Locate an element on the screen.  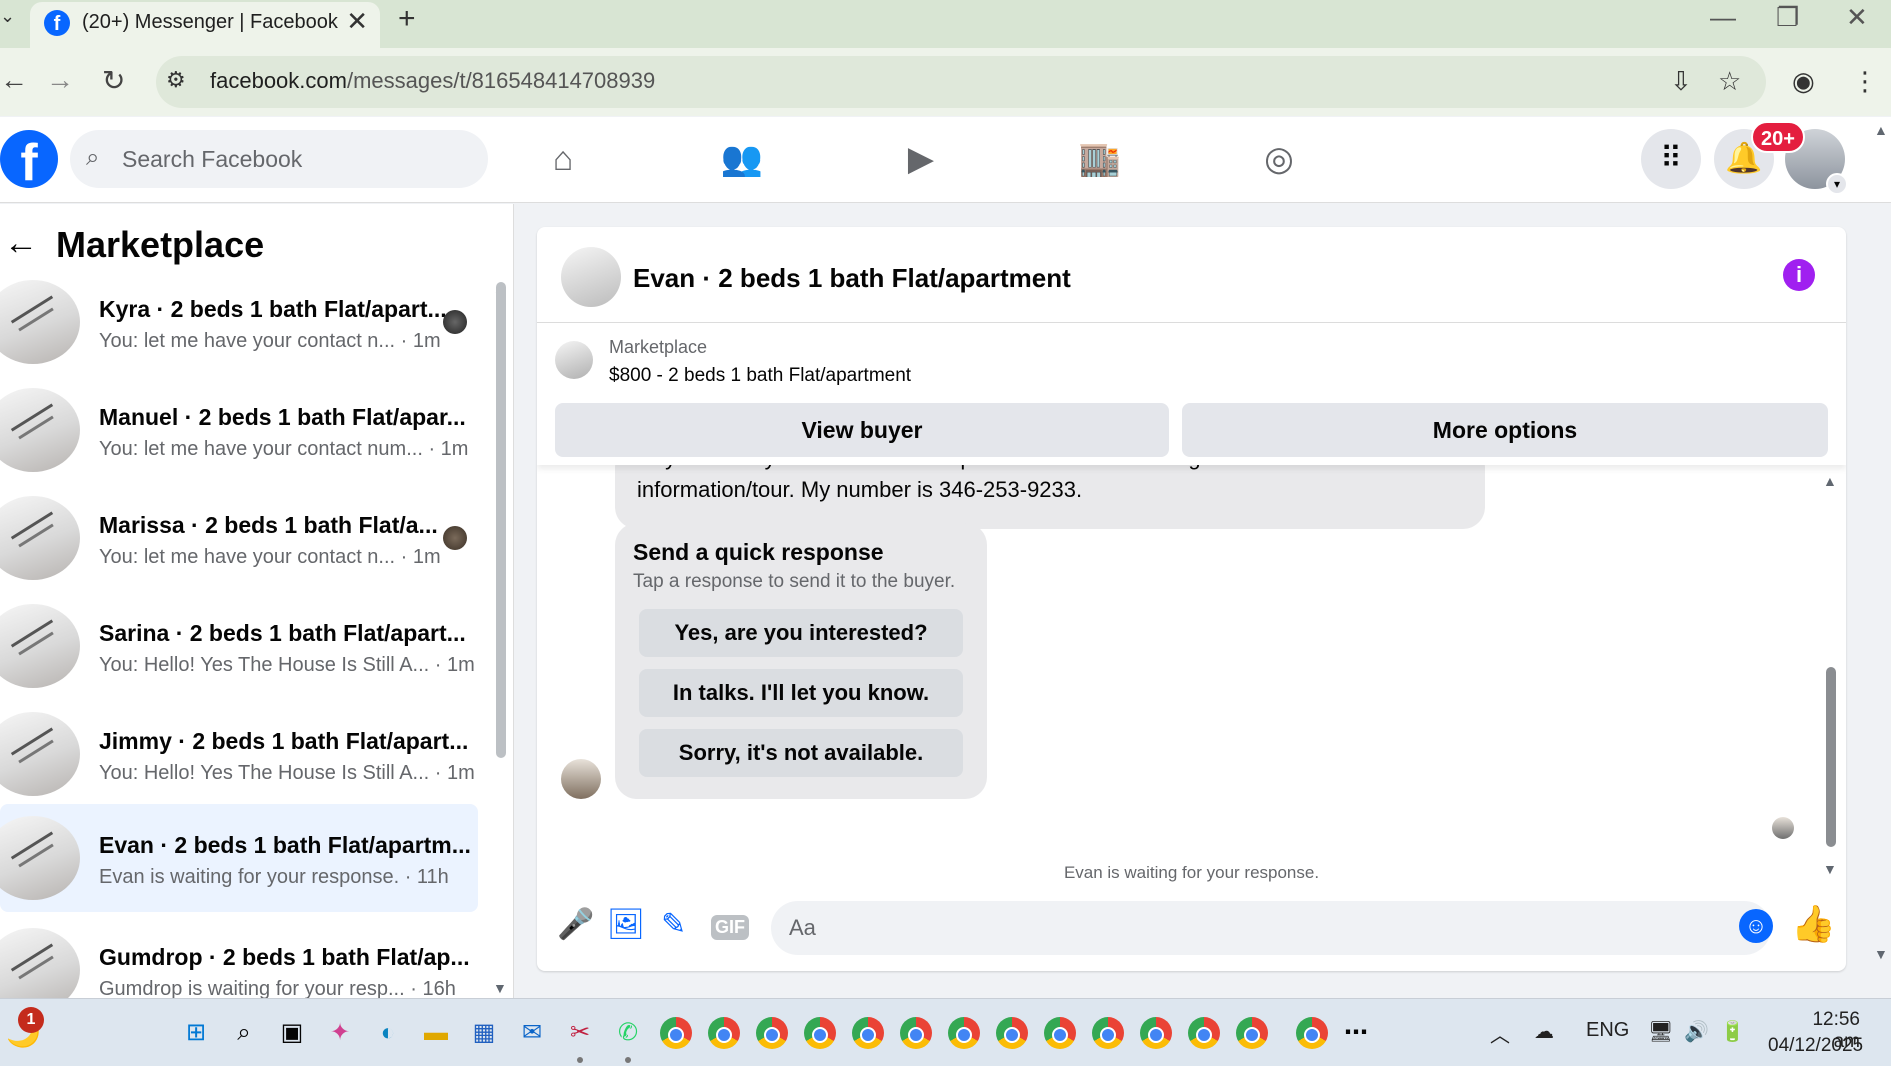
snipping-tool-icon: ✂ is located at coordinates (580, 1033).